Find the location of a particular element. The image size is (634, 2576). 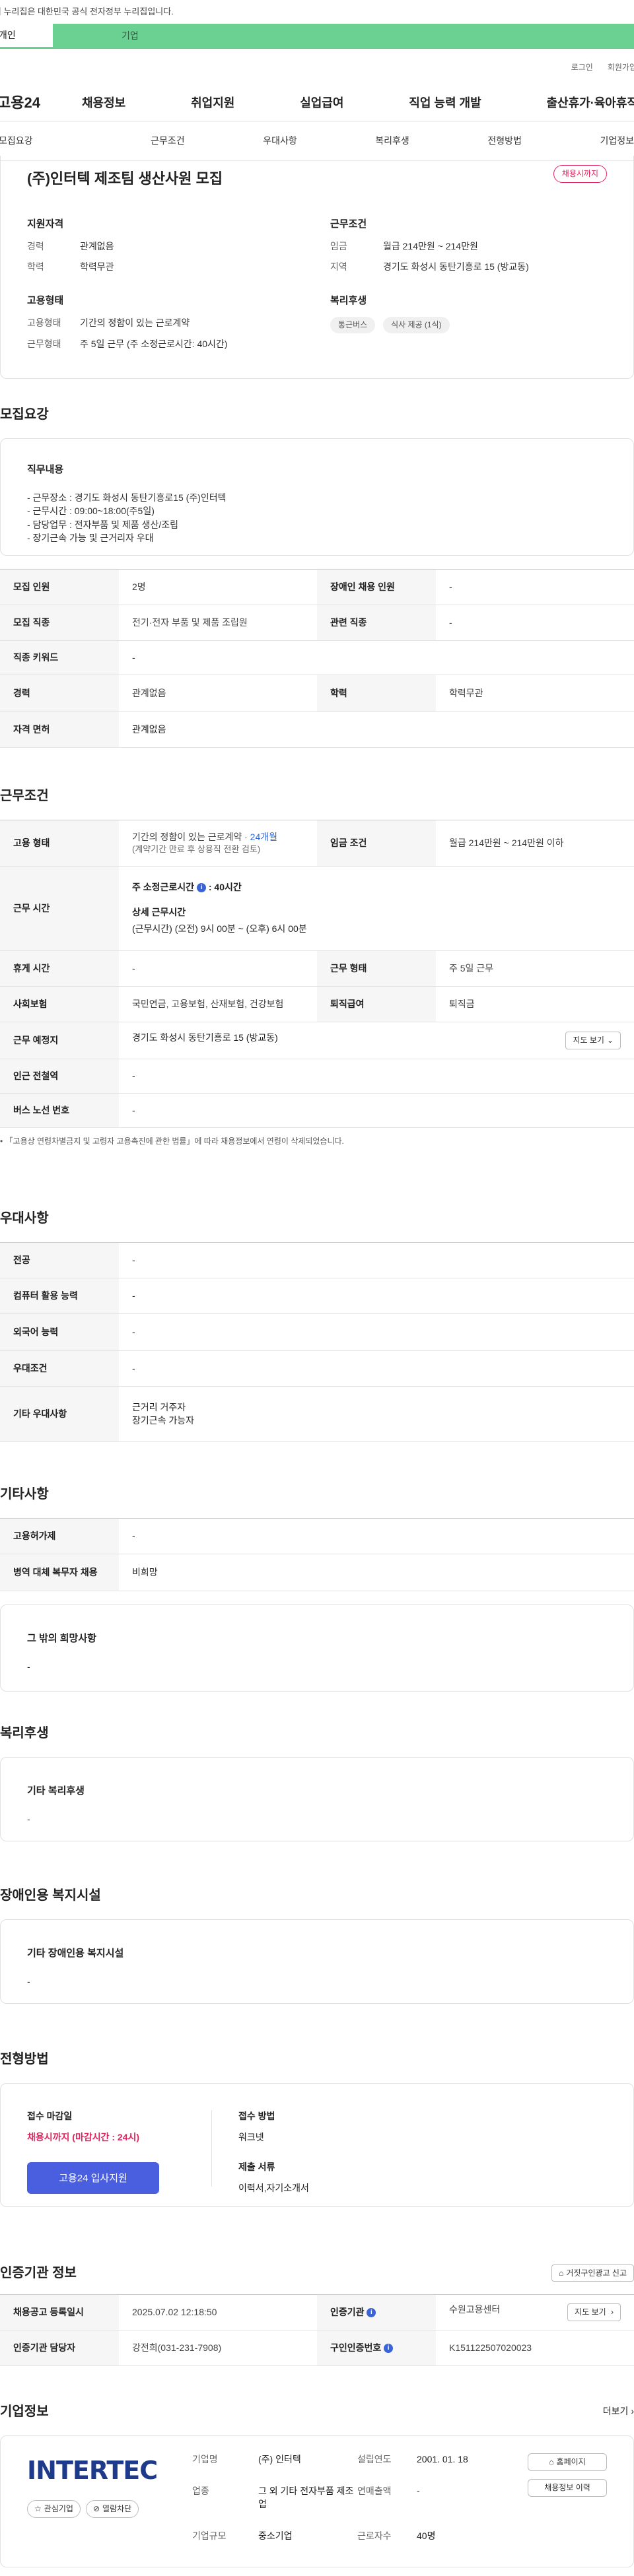

emp-heading: 고용형태 is located at coordinates (45, 300).